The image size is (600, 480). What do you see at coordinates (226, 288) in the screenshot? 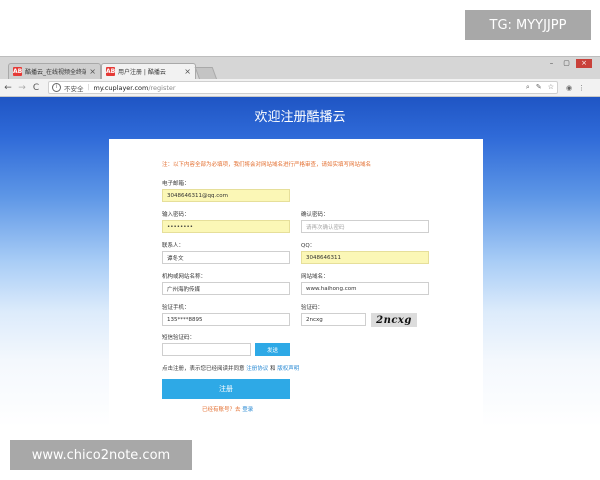
I see `org-name-field: 广州海豹传媒` at bounding box center [226, 288].